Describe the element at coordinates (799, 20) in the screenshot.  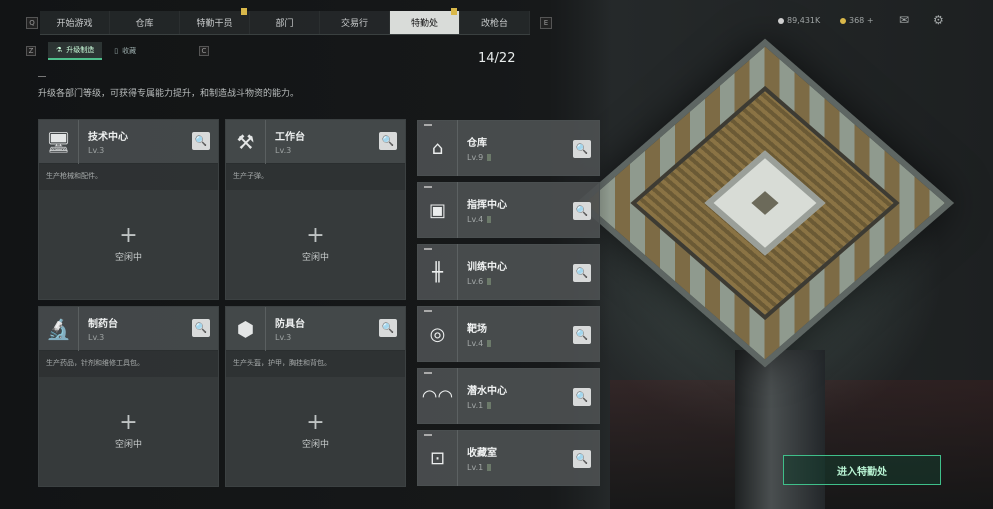
I see `coin-balance: 89,431K` at that location.